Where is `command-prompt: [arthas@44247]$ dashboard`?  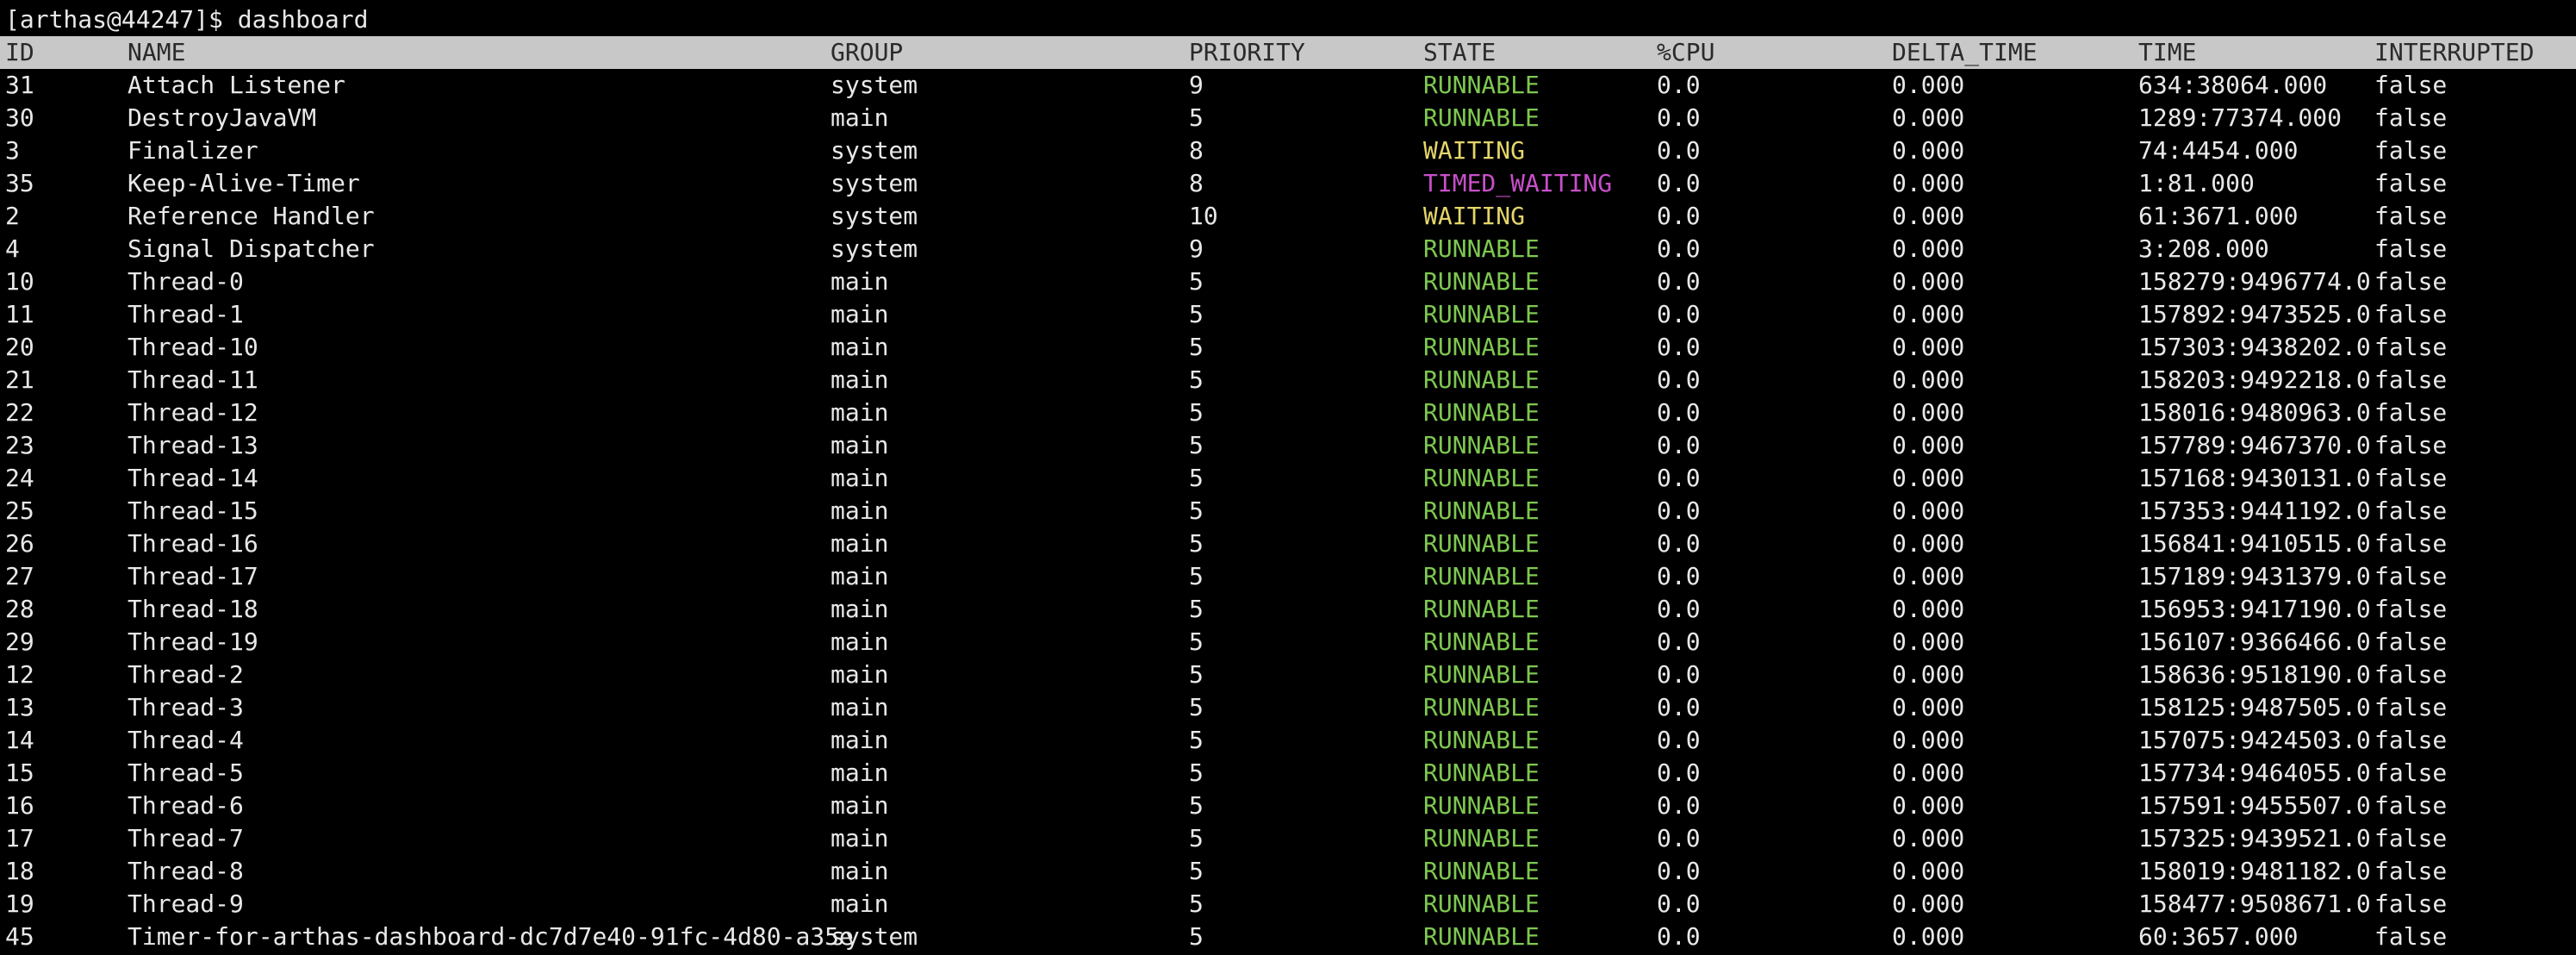 command-prompt: [arthas@44247]$ dashboard is located at coordinates (187, 19).